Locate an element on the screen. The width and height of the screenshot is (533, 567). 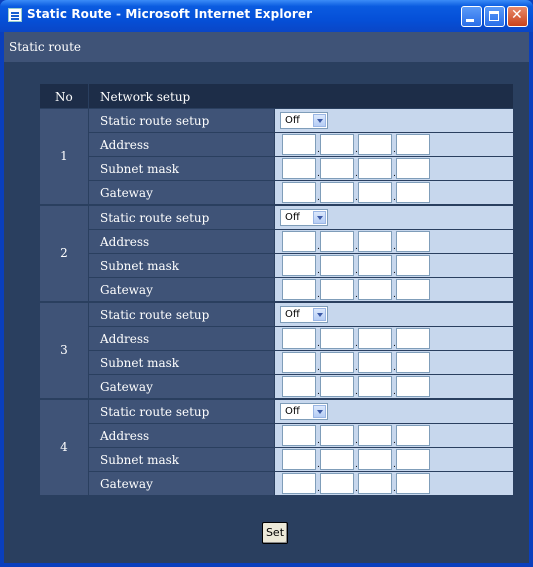
route-number-cell: 2 is located at coordinates (64, 253).